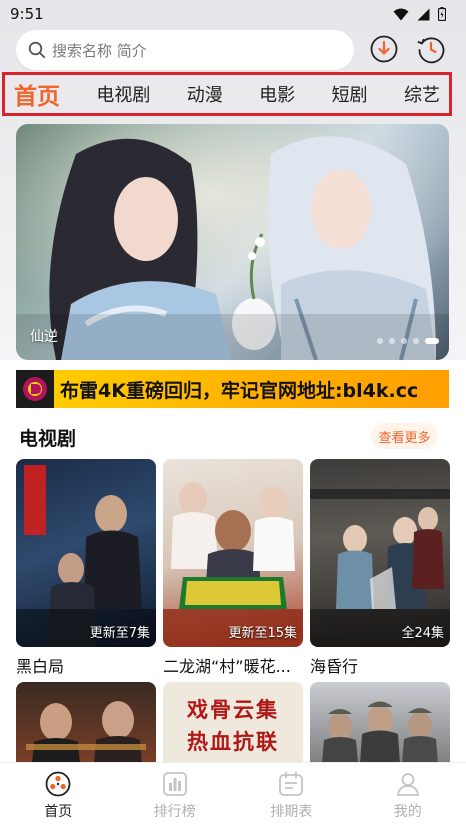 The image size is (466, 828). I want to click on status-bar: 9:51, so click(233, 14).